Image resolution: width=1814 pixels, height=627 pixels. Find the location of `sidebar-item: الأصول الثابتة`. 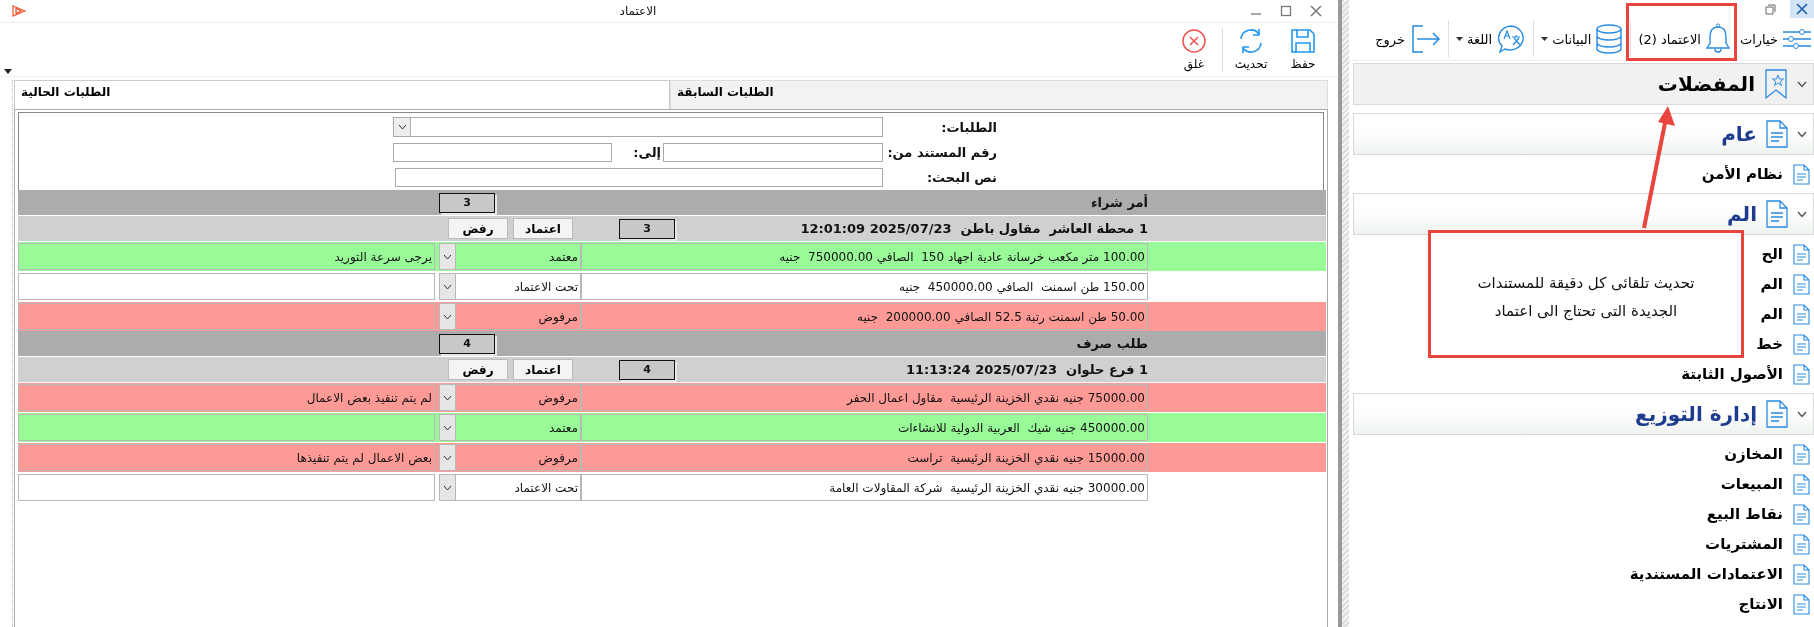

sidebar-item: الأصول الثابتة is located at coordinates (1747, 374).